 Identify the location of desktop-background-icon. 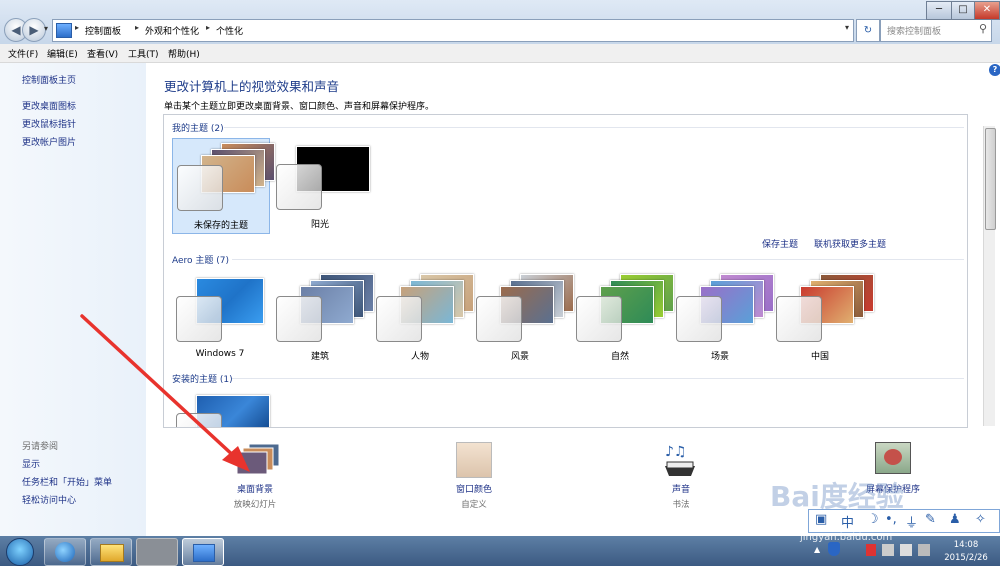
(258, 459).